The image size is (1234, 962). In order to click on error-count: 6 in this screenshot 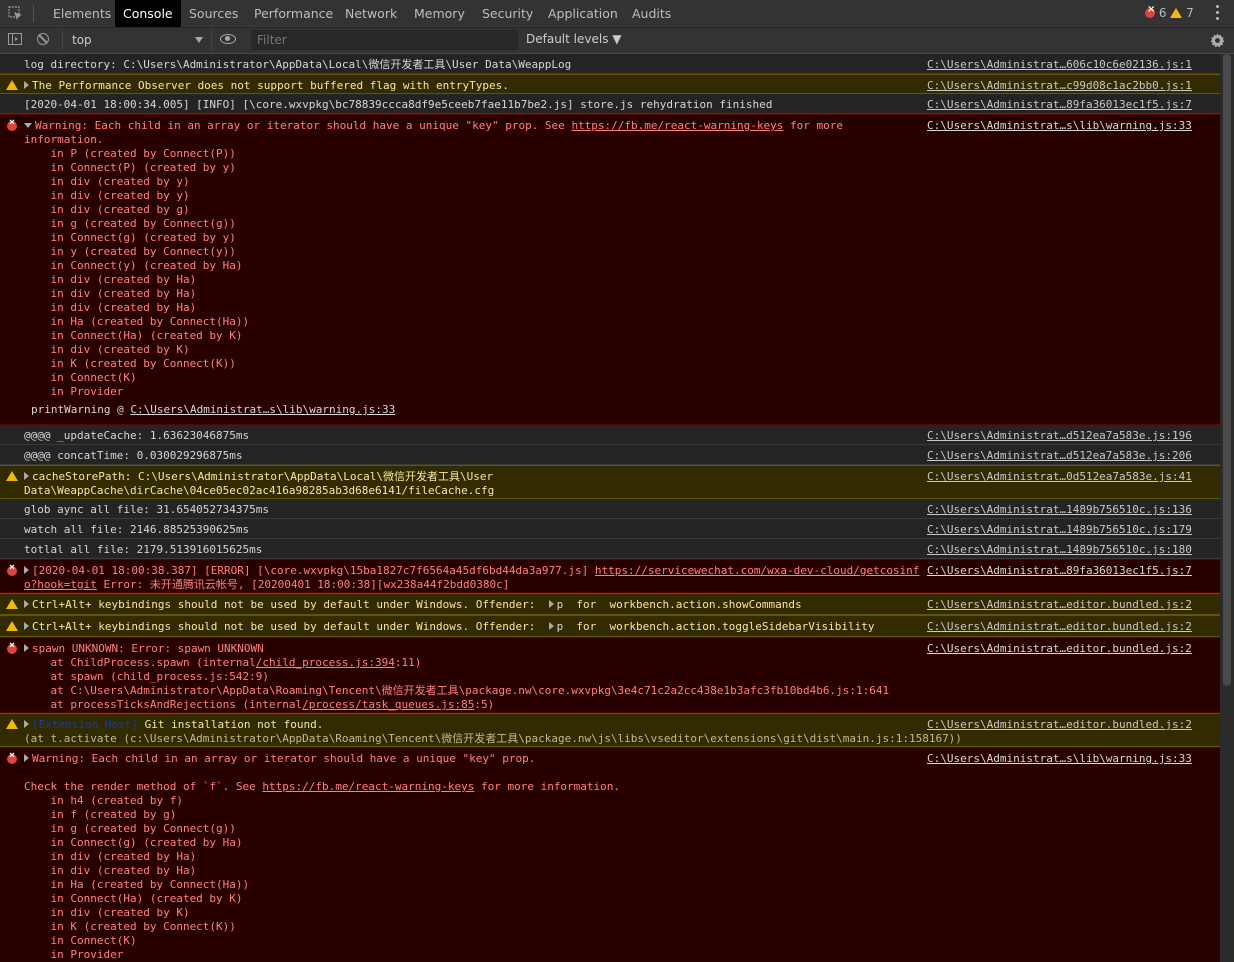, I will do `click(1162, 13)`.